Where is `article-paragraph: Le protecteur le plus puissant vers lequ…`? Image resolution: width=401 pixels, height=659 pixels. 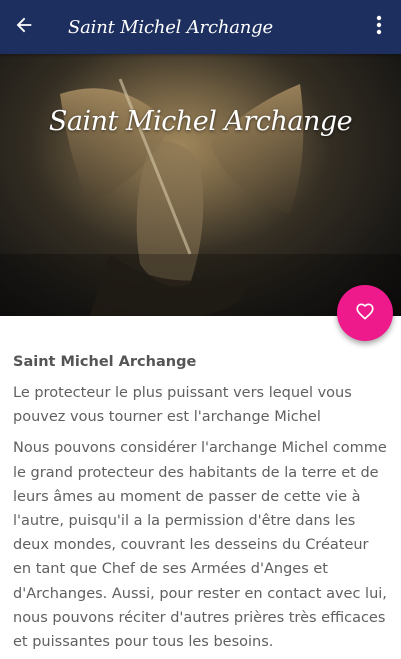
article-paragraph: Le protecteur le plus puissant vers lequ… is located at coordinates (182, 405).